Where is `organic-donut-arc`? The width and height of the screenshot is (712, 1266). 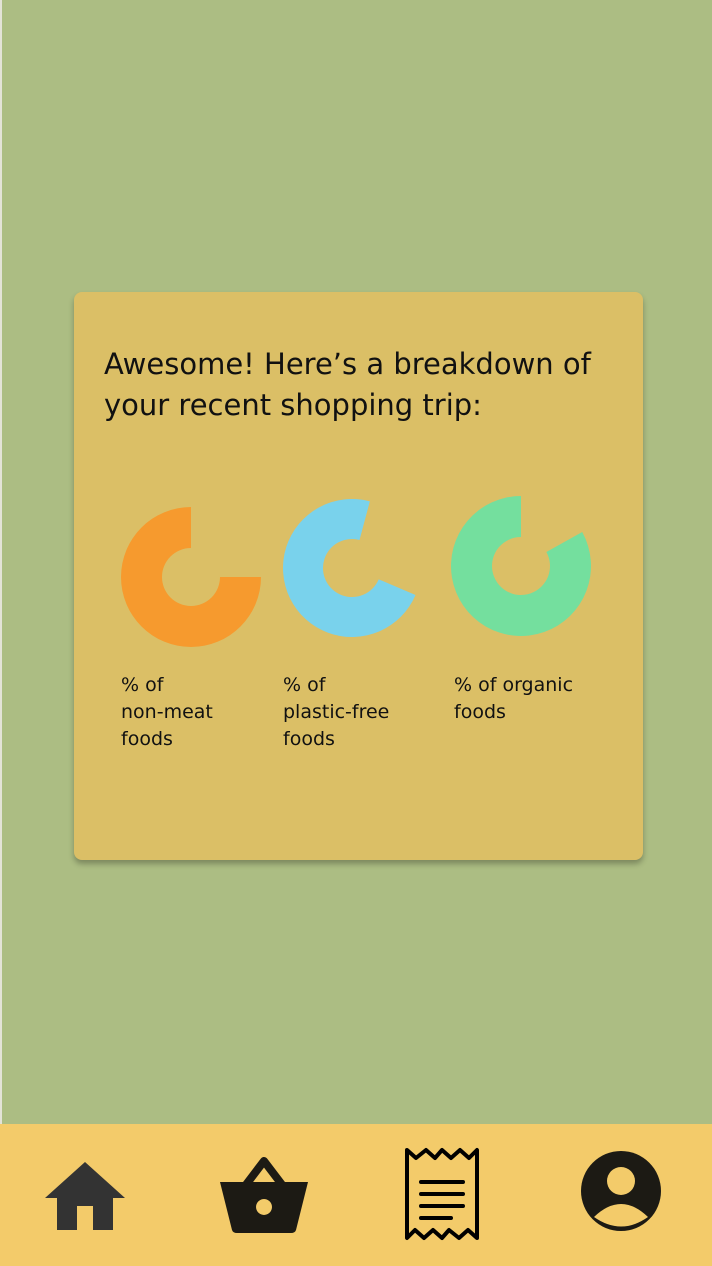 organic-donut-arc is located at coordinates (521, 566).